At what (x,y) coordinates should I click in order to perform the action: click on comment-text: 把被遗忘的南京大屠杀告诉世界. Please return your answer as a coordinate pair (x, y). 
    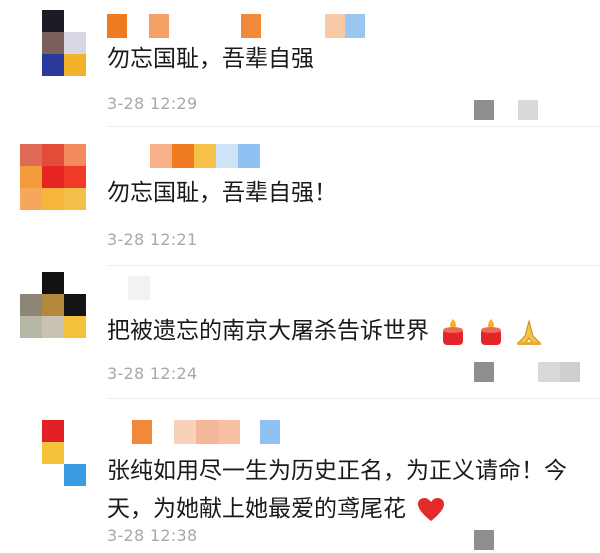
    Looking at the image, I should click on (347, 331).